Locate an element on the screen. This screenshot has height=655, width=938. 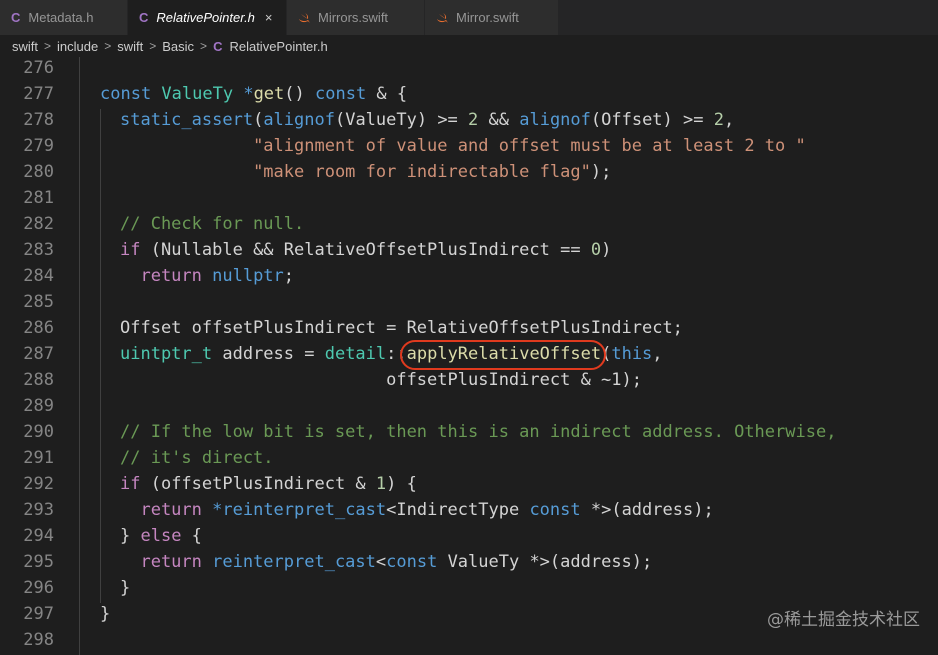
keyword-token: nullptr is located at coordinates (248, 276).